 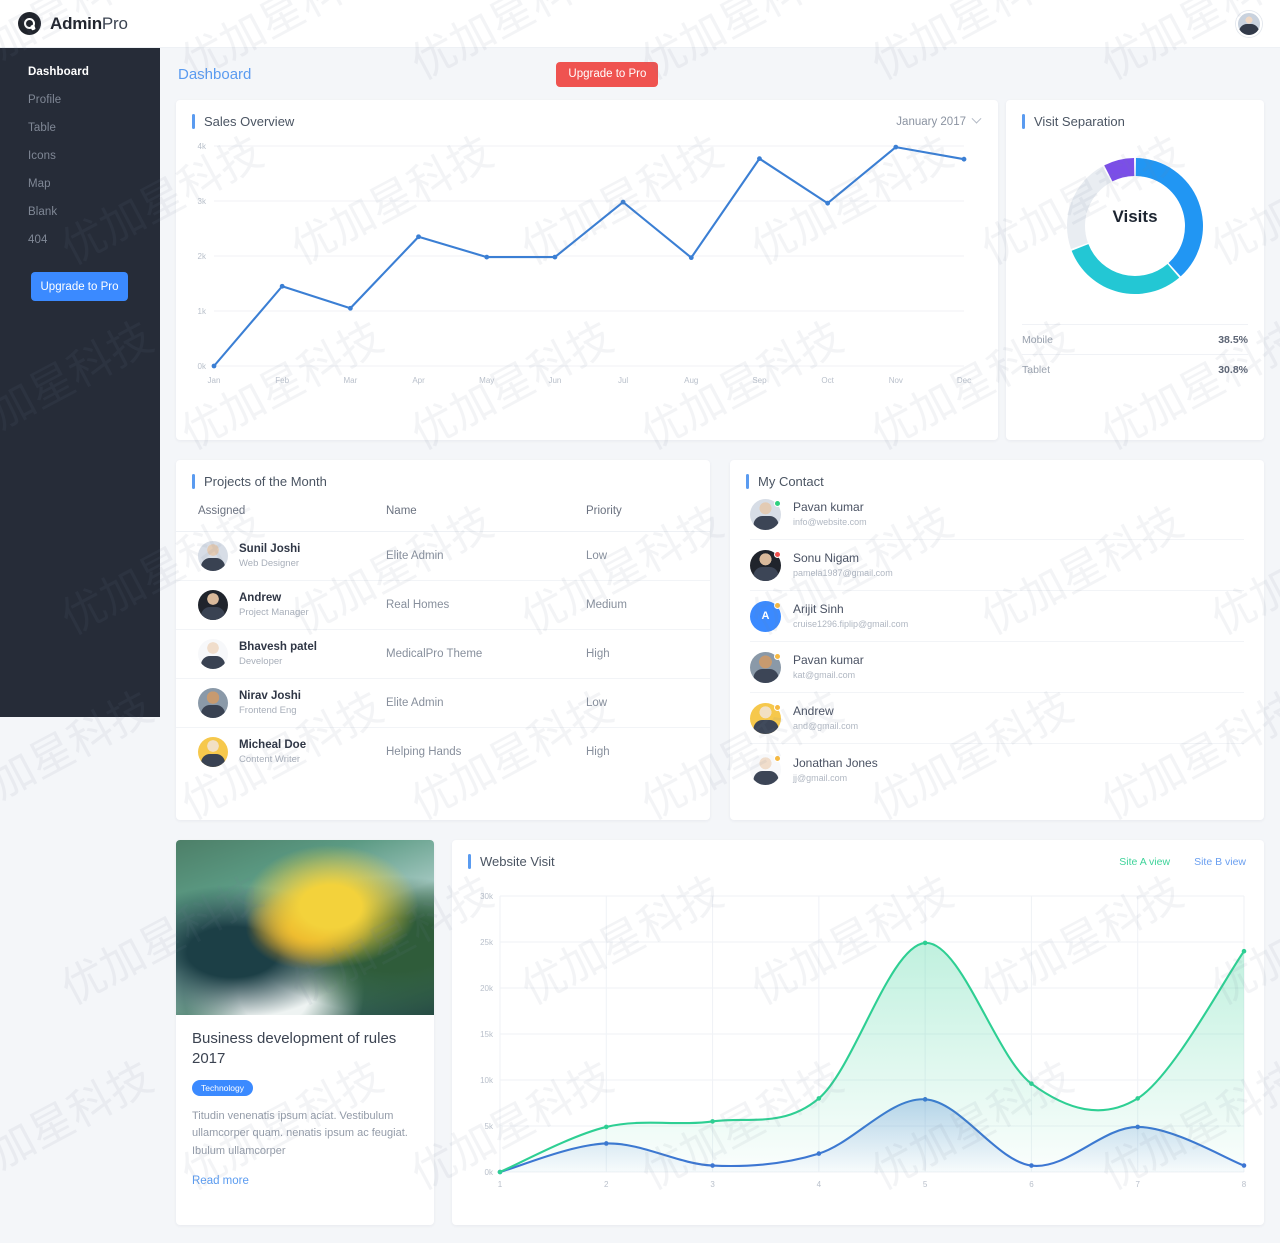 What do you see at coordinates (997, 667) in the screenshot?
I see `list-item: Pavan kumar kat@gmail.com` at bounding box center [997, 667].